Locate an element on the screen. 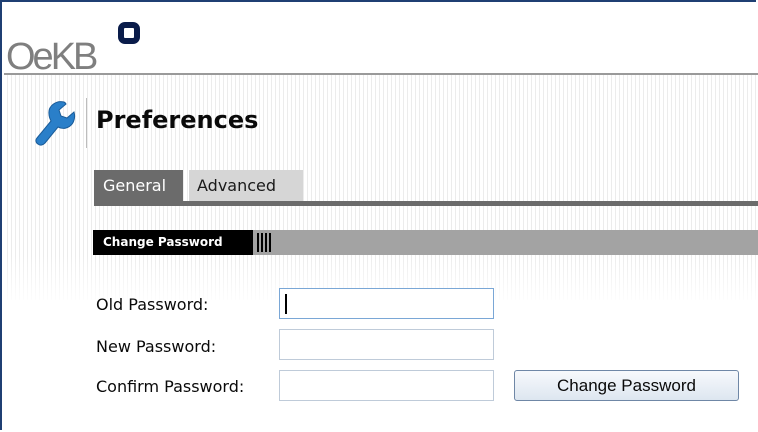 The image size is (758, 432). section-header-bar: Change Password is located at coordinates (425, 242).